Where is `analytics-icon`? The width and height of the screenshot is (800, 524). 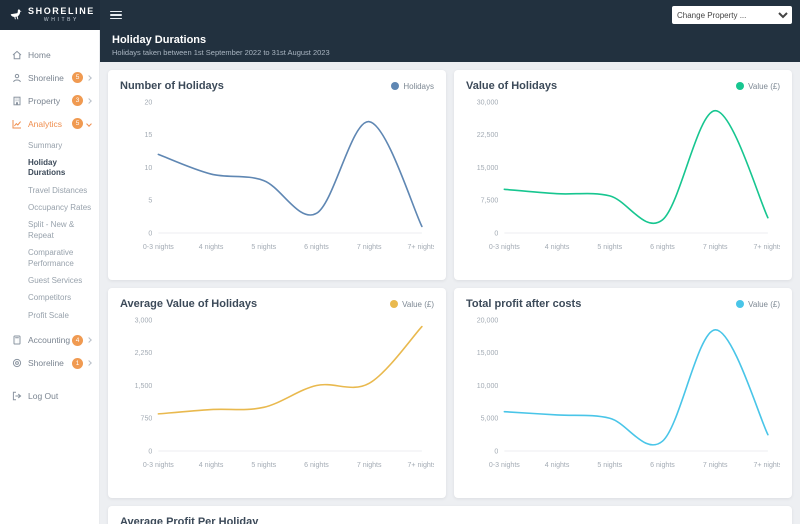 analytics-icon is located at coordinates (17, 124).